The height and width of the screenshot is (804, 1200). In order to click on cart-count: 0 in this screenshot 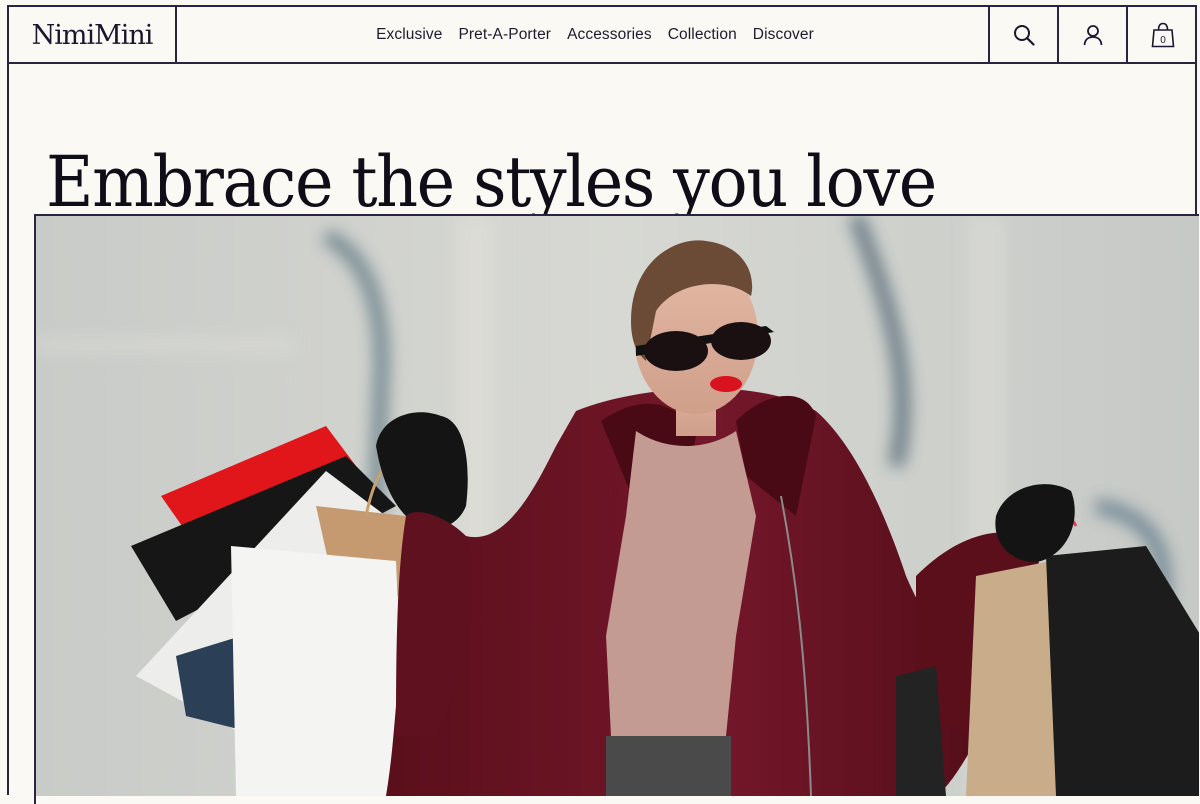, I will do `click(1163, 40)`.